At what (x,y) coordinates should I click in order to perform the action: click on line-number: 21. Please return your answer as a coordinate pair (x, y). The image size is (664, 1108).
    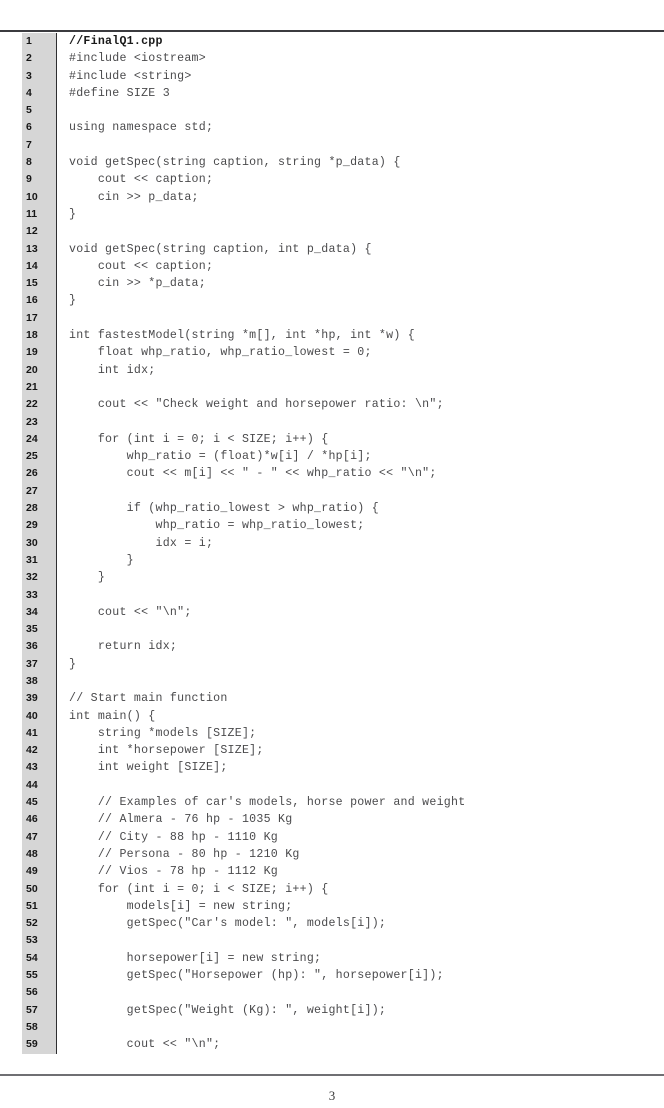
    Looking at the image, I should click on (39, 387).